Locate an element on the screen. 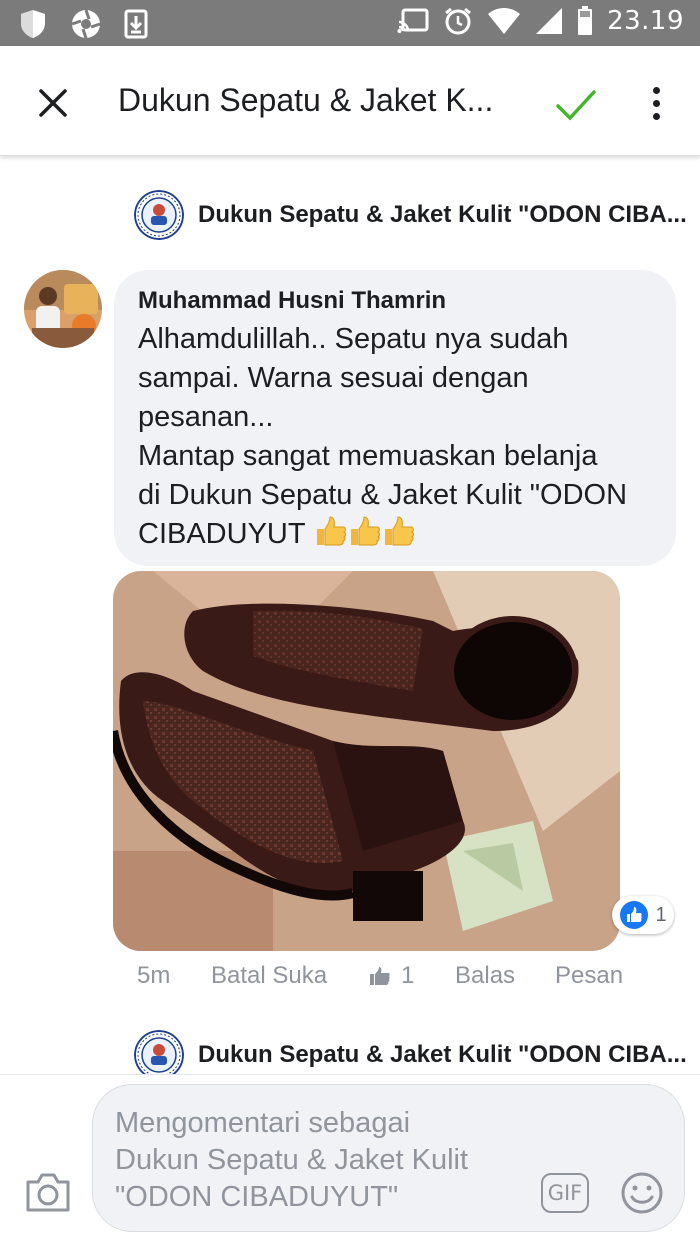  placeholder-line: Dukun Sepatu & Jaket Kulit is located at coordinates (292, 1160).